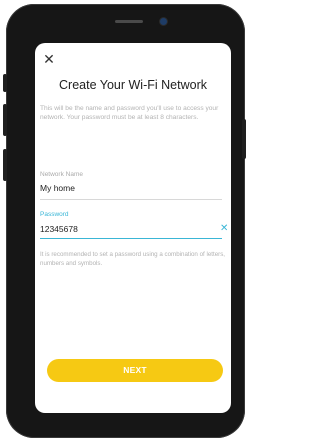 This screenshot has width=320, height=441. What do you see at coordinates (61, 174) in the screenshot?
I see `network-name-label: Network Name` at bounding box center [61, 174].